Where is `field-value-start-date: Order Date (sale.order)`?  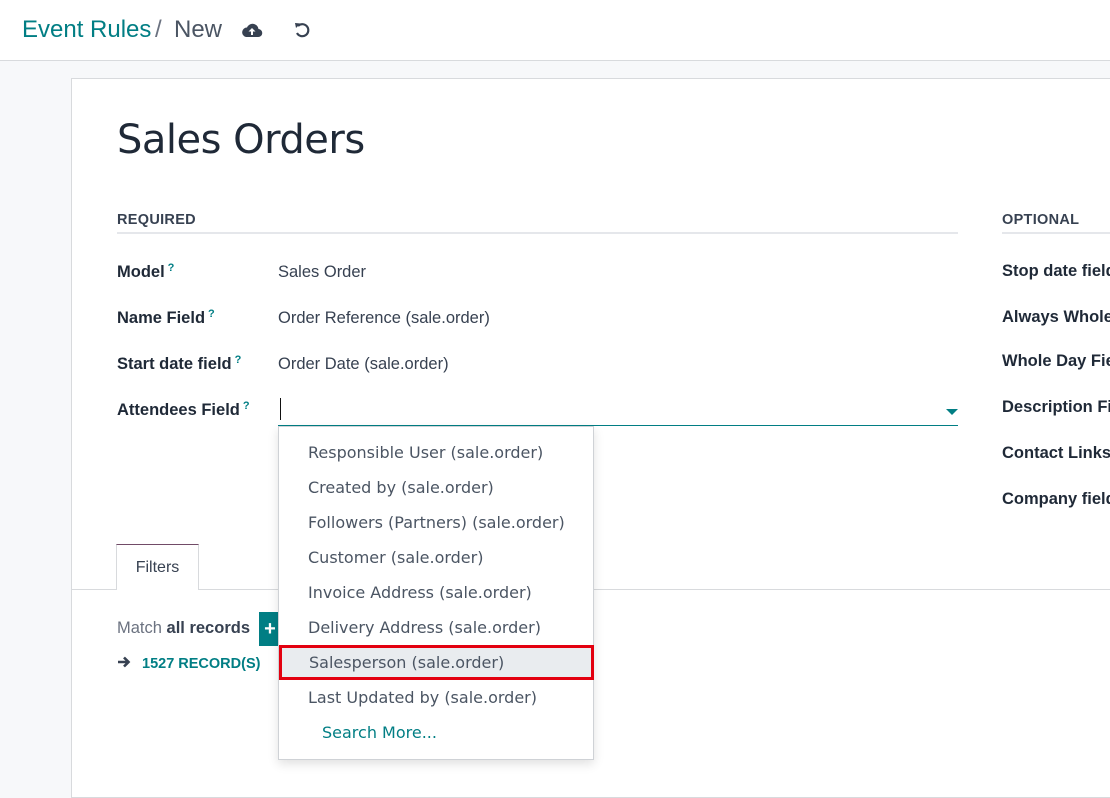
field-value-start-date: Order Date (sale.order) is located at coordinates (363, 364).